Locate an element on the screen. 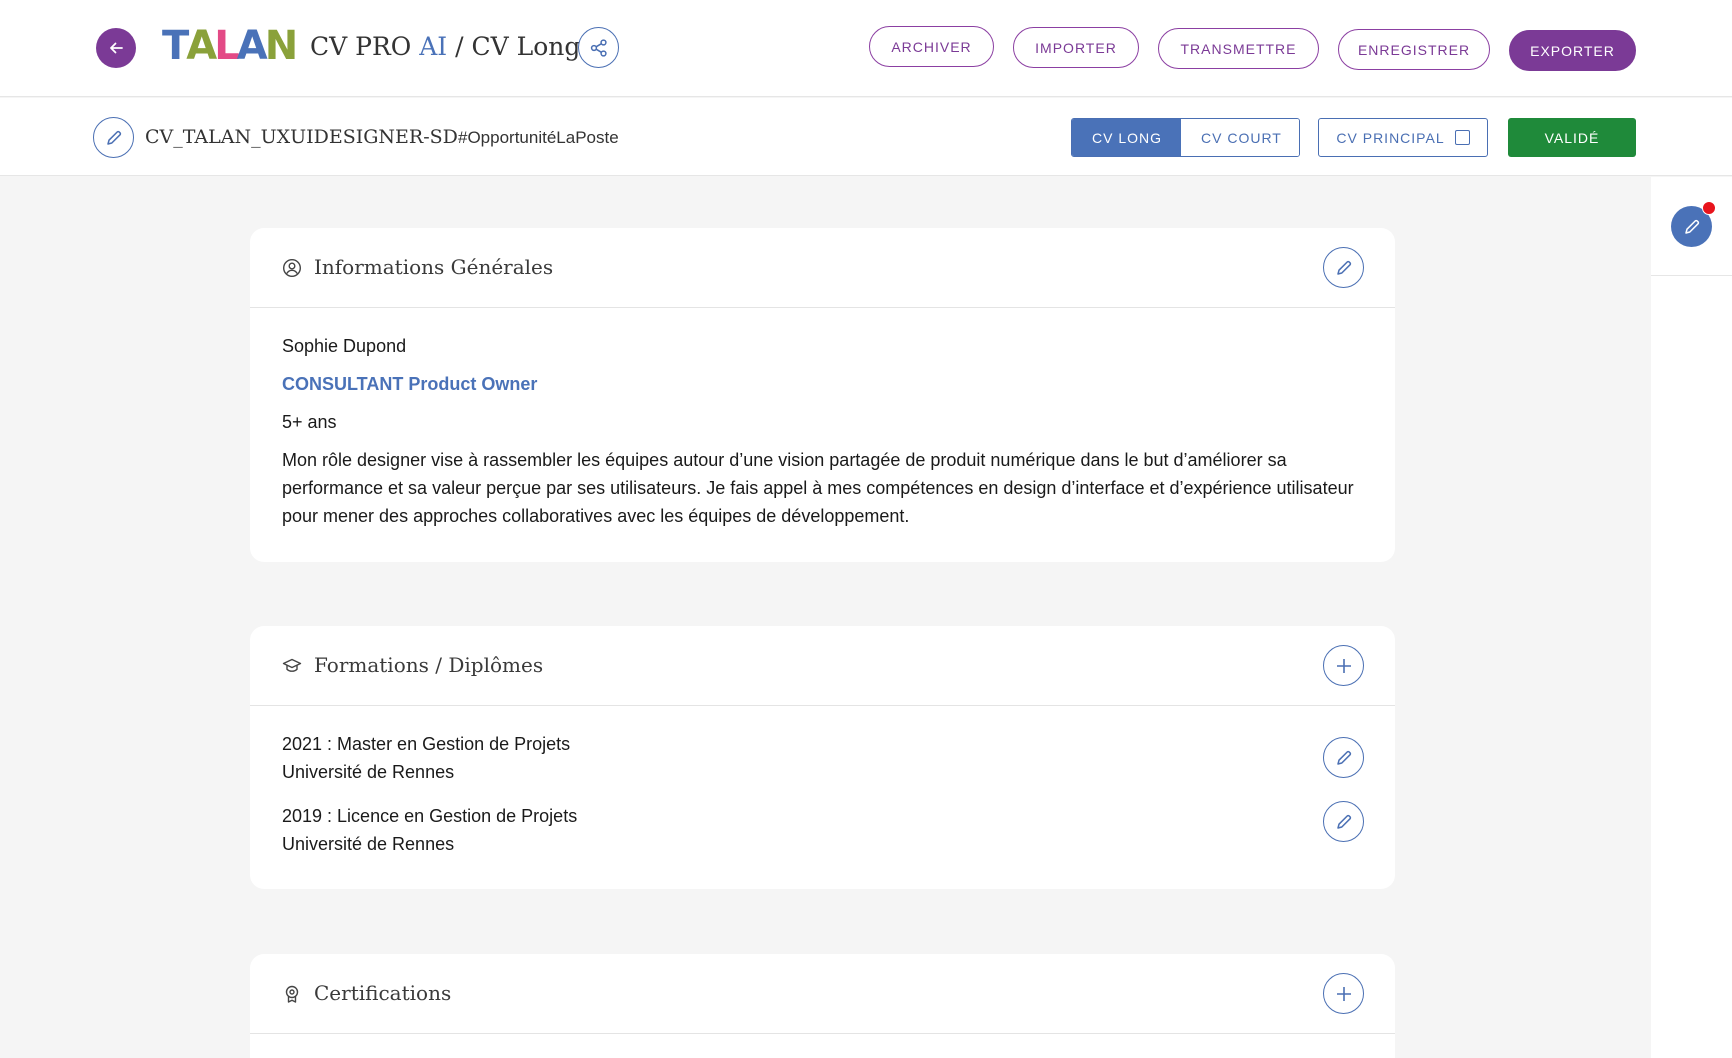 The image size is (1732, 1058). page-title-suffix: / CV Long is located at coordinates (514, 46).